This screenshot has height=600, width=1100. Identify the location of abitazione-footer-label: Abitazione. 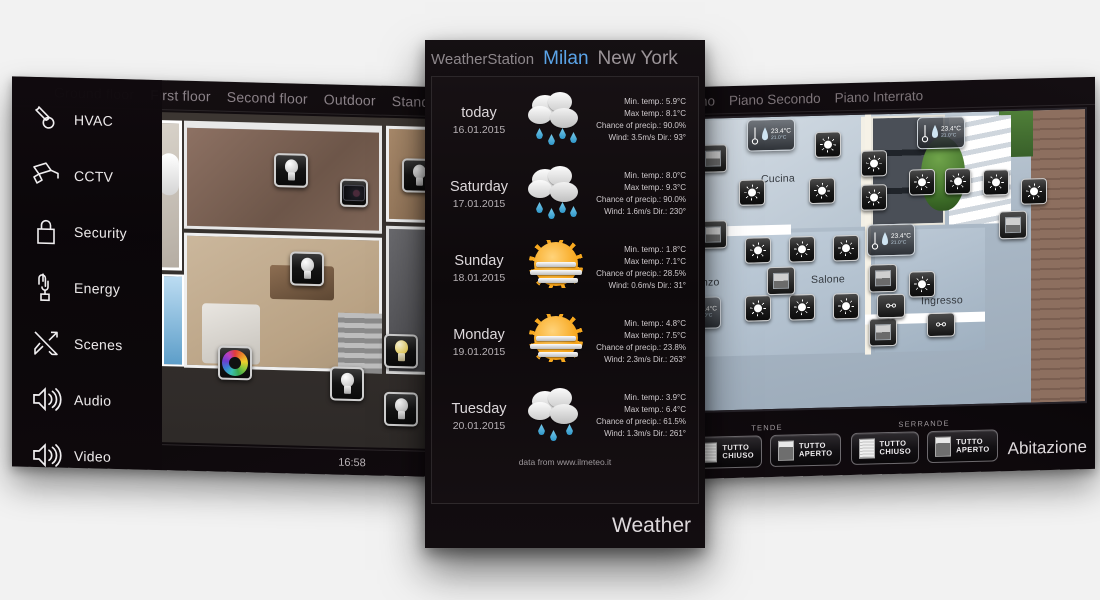
(1047, 448).